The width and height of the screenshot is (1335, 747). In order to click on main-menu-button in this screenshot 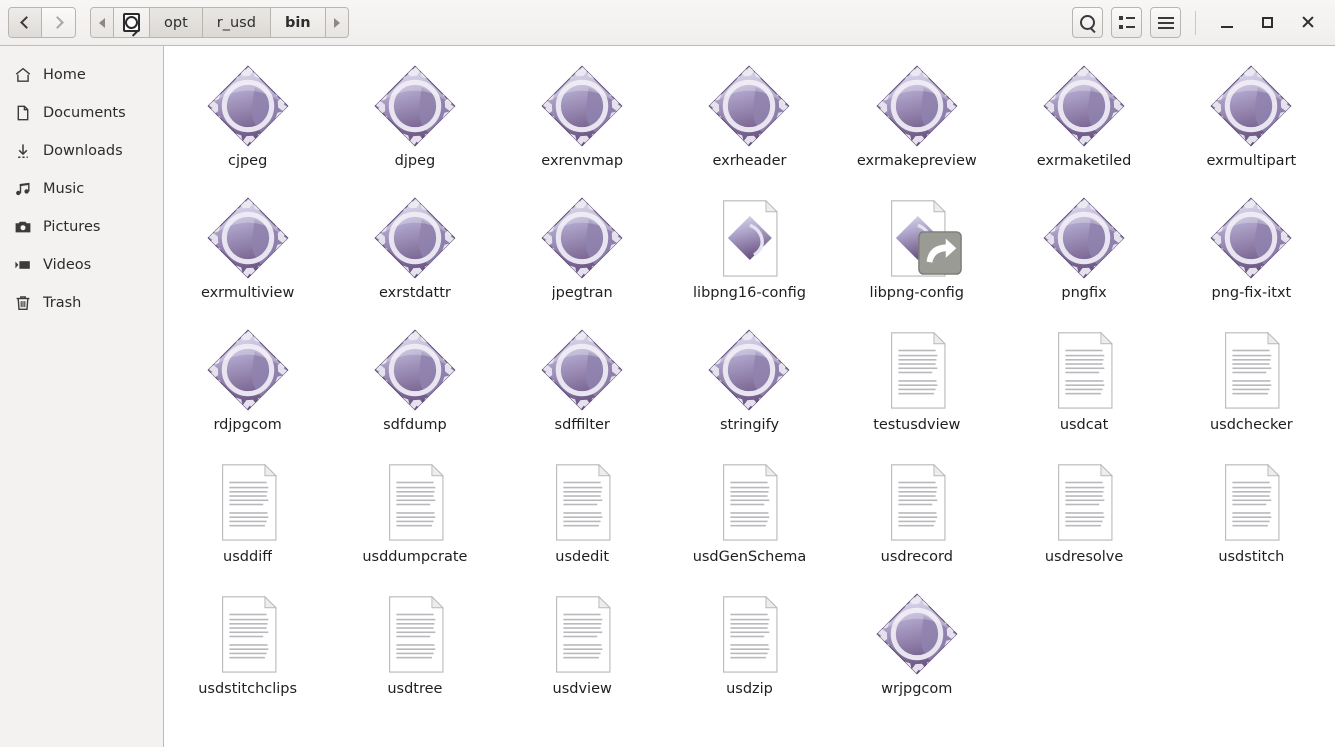, I will do `click(1165, 22)`.